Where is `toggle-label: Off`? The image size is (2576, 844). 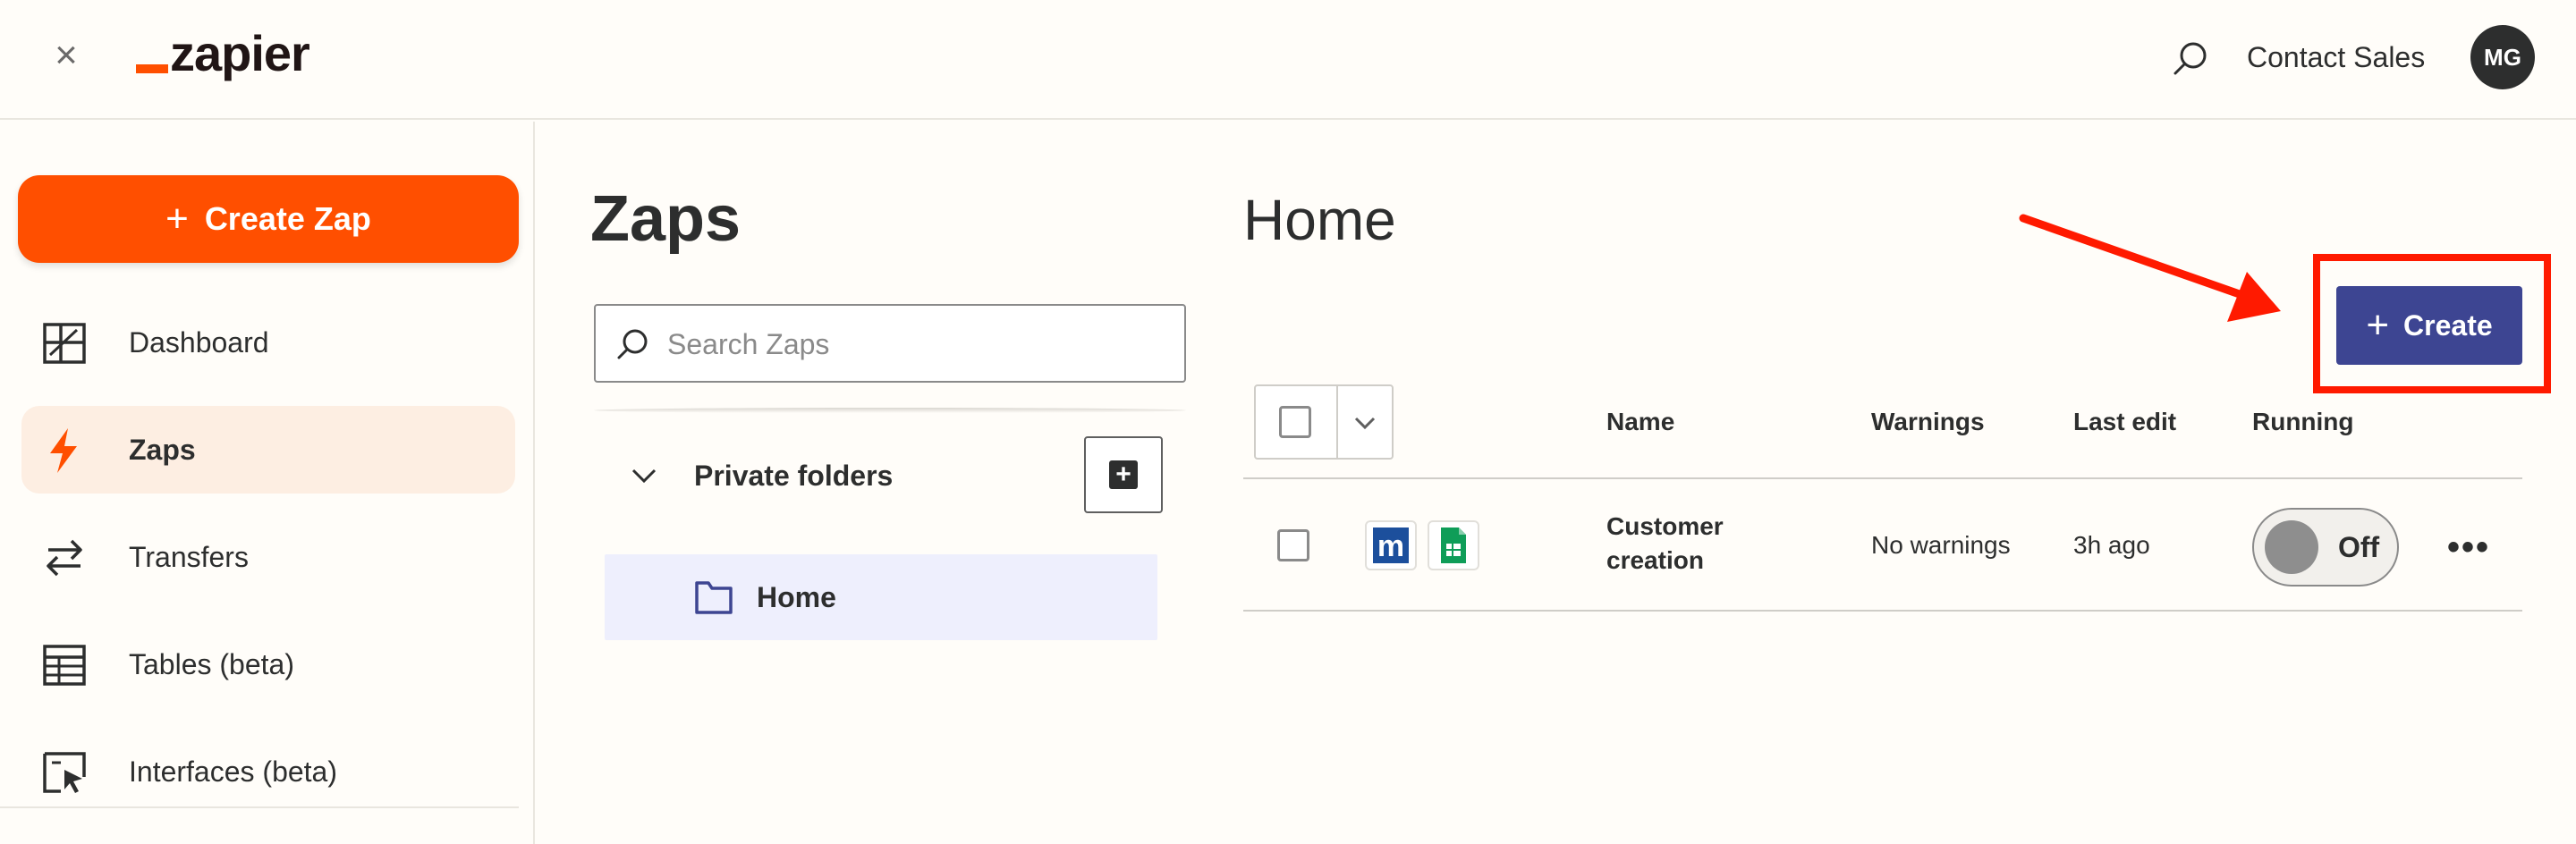 toggle-label: Off is located at coordinates (2359, 547).